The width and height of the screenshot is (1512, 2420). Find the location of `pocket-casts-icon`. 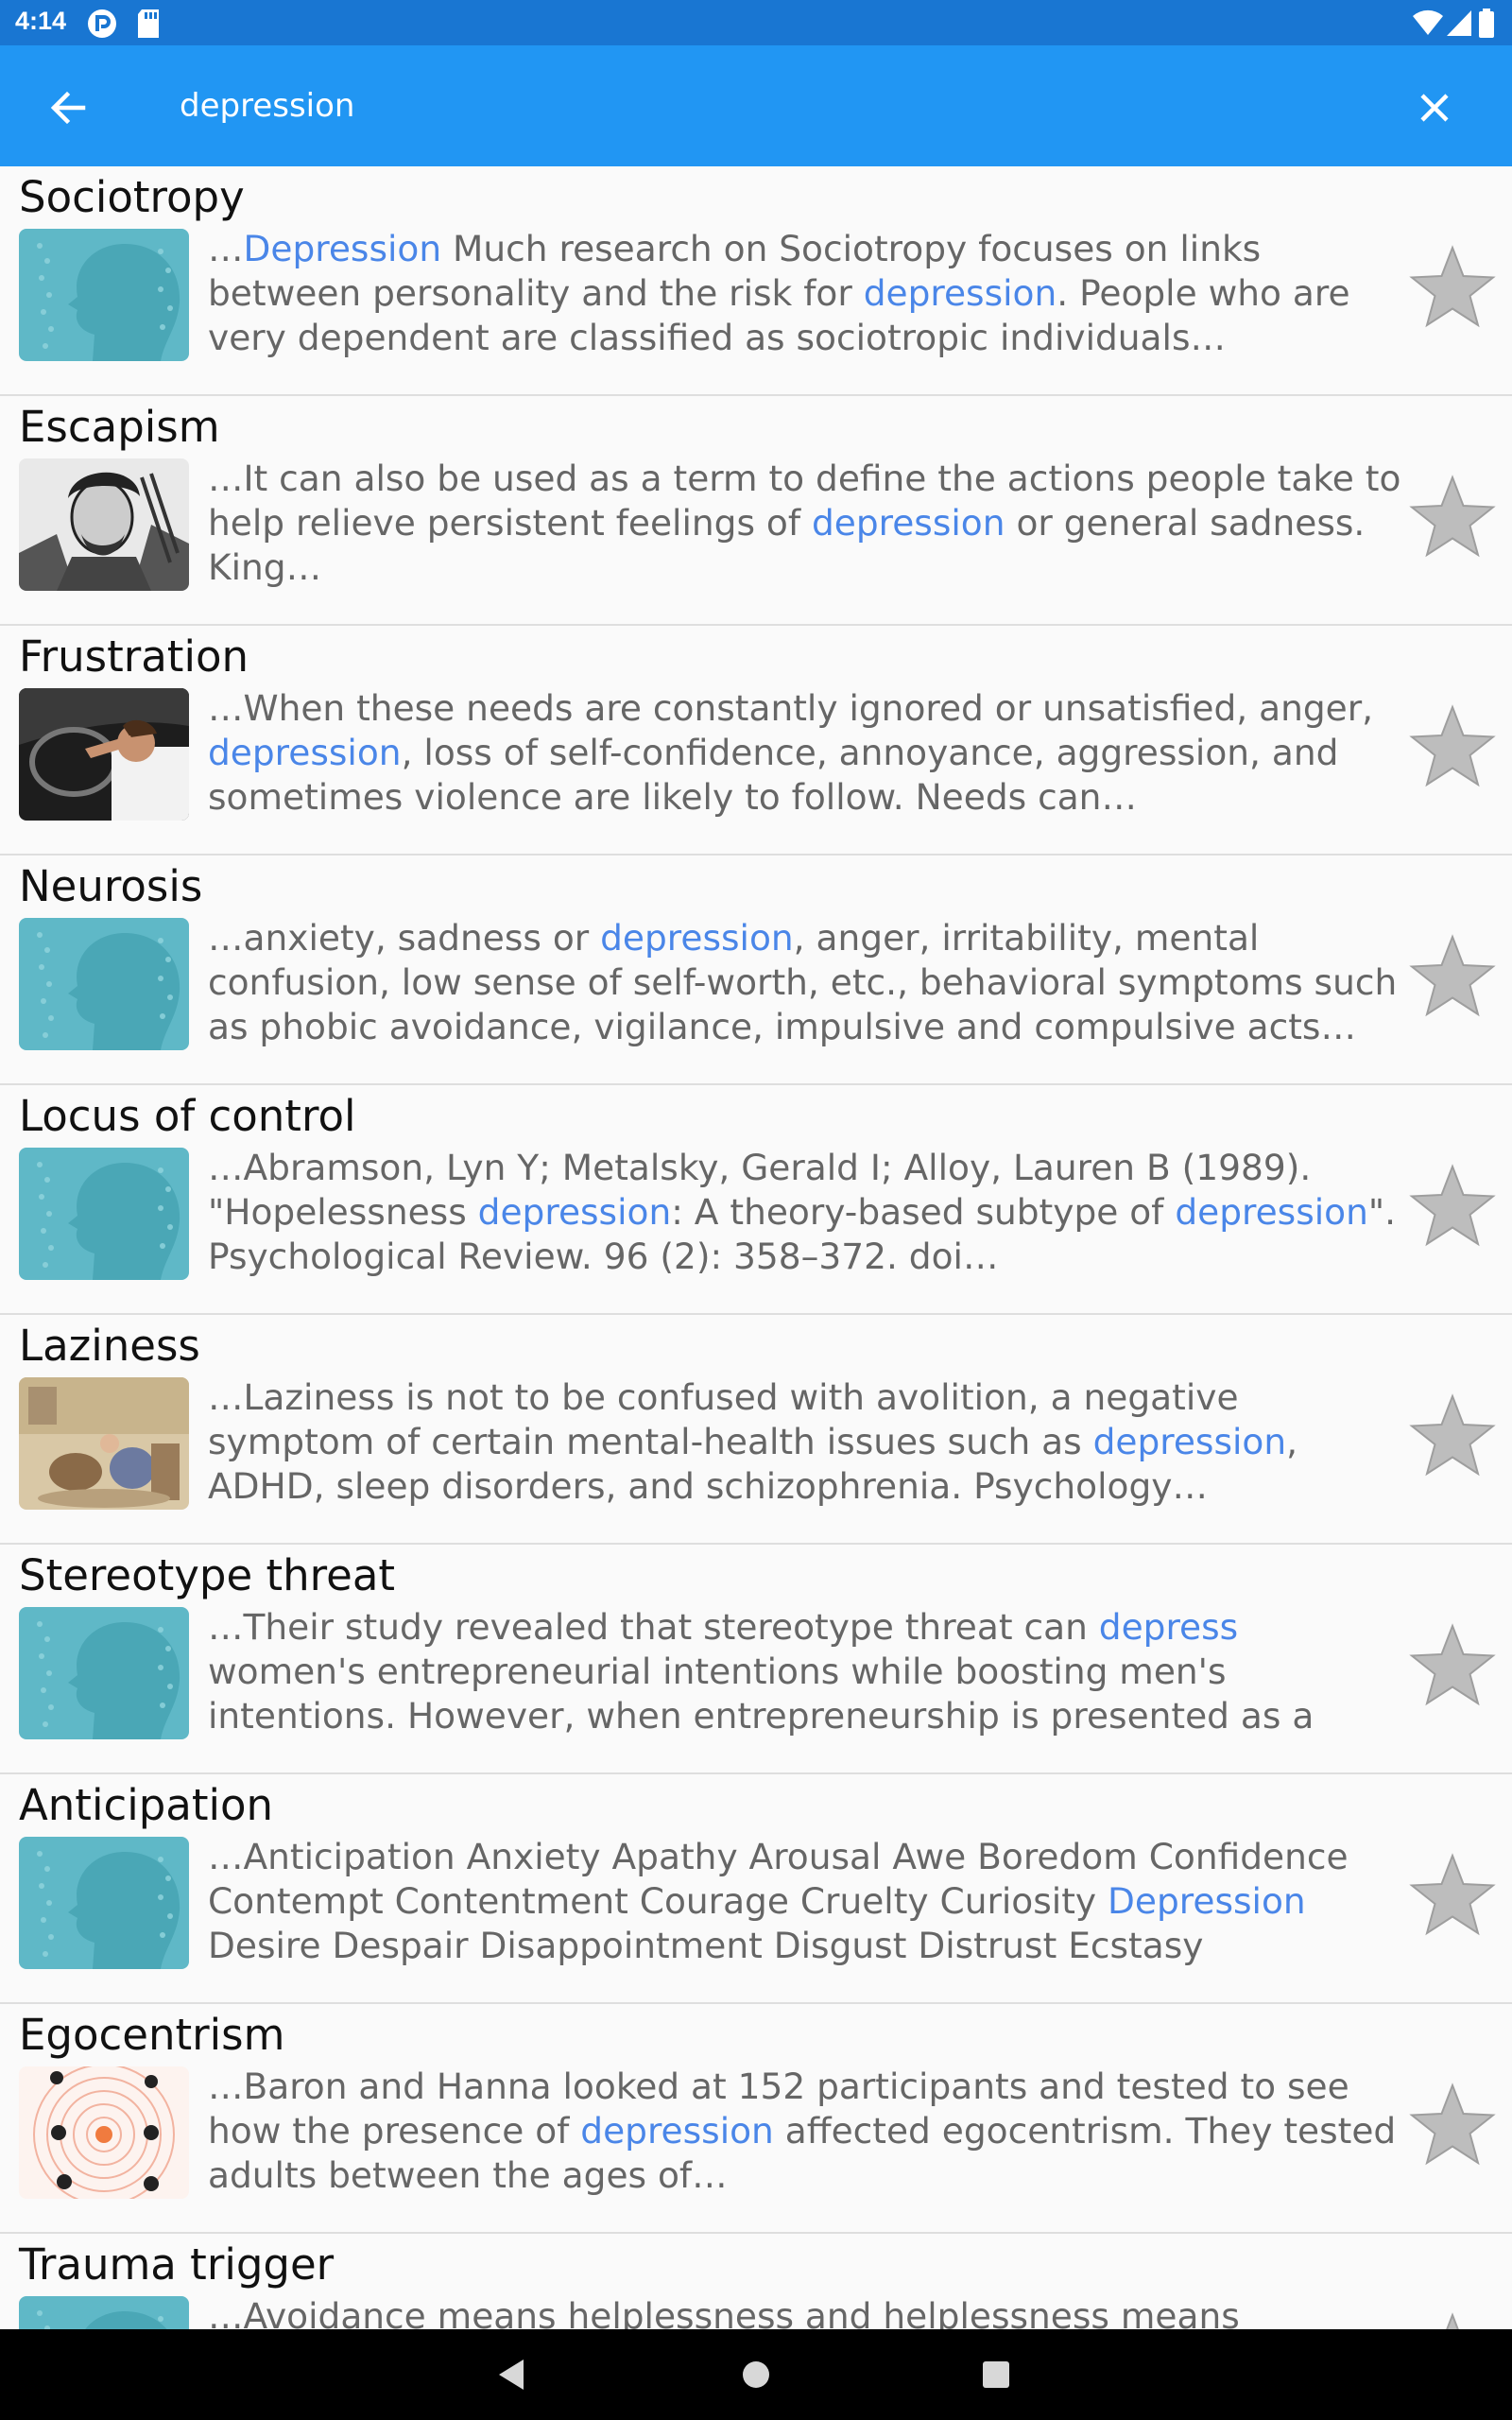

pocket-casts-icon is located at coordinates (102, 24).